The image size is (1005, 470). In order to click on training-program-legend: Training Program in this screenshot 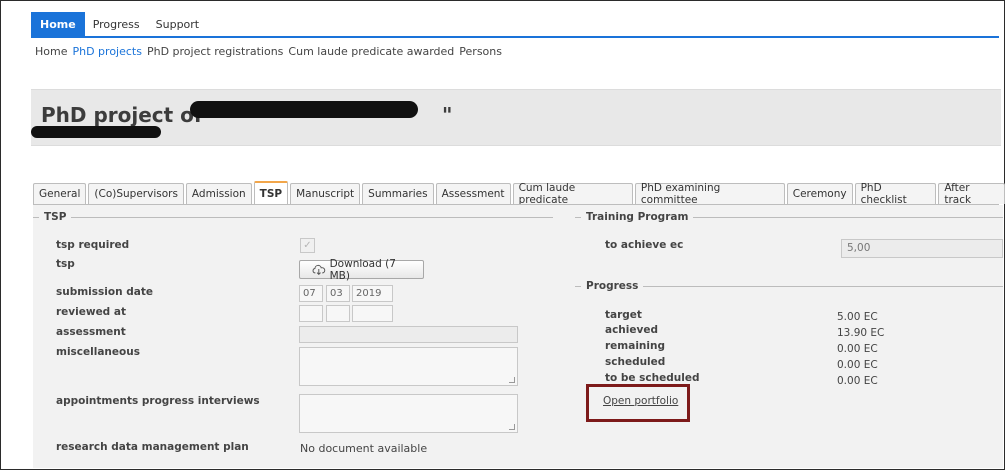, I will do `click(637, 217)`.